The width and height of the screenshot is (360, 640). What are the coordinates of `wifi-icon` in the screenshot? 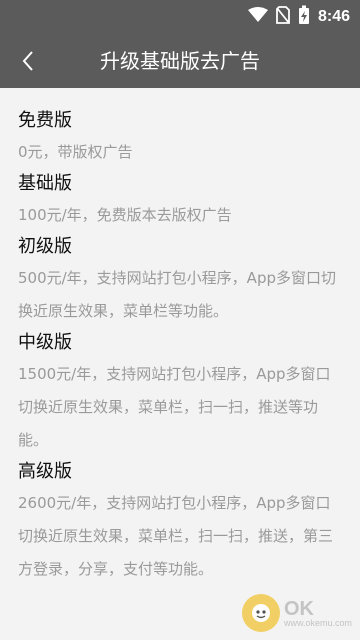 It's located at (257, 17).